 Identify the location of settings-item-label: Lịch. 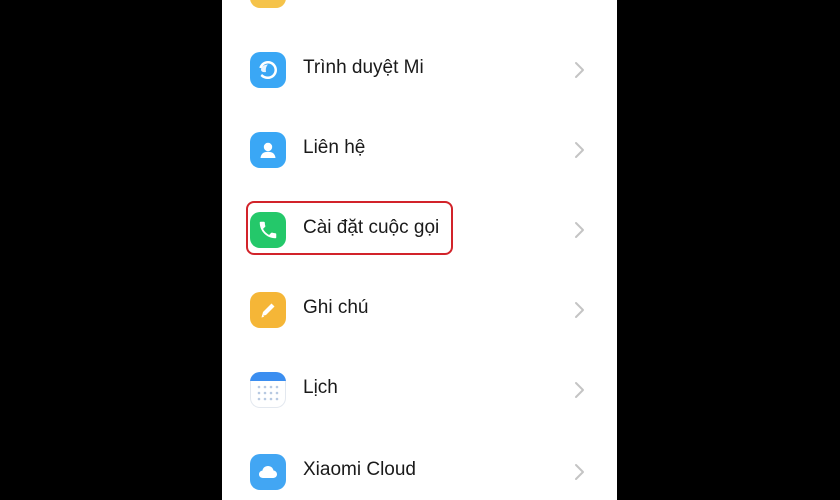
(320, 387).